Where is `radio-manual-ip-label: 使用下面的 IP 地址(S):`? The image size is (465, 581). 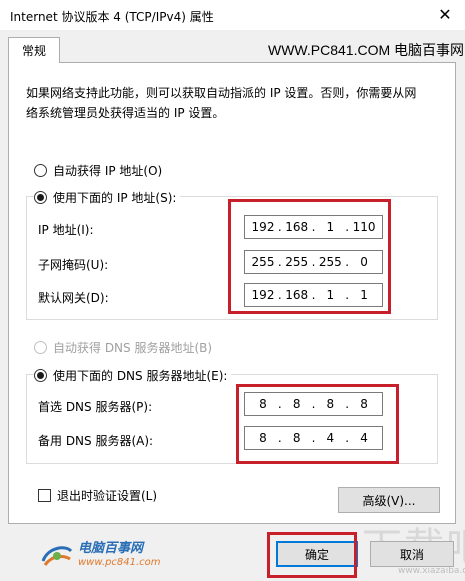 radio-manual-ip-label: 使用下面的 IP 地址(S): is located at coordinates (115, 198).